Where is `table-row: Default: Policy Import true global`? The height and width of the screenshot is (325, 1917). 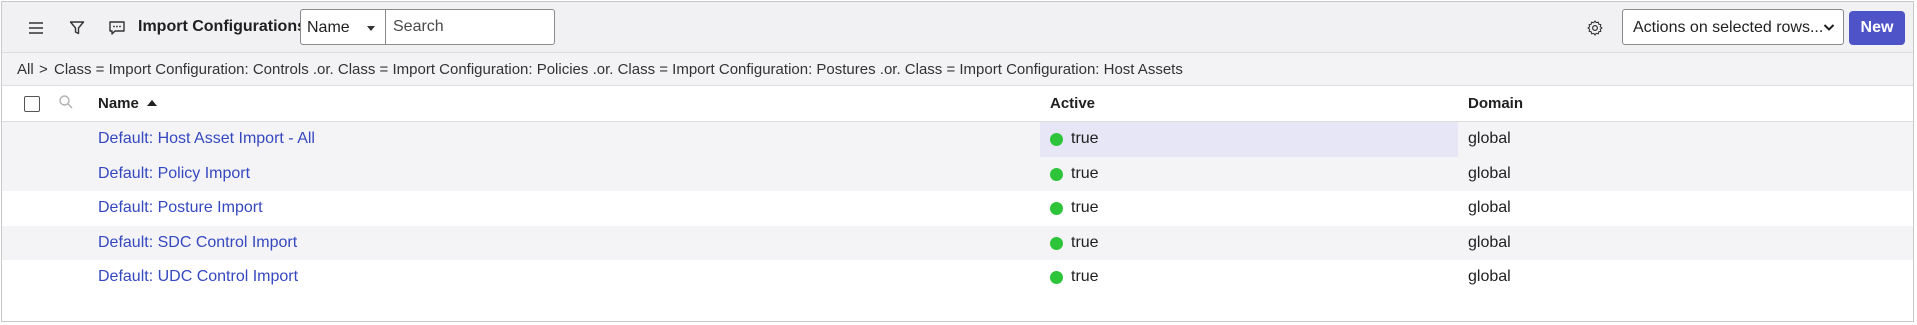
table-row: Default: Policy Import true global is located at coordinates (957, 174).